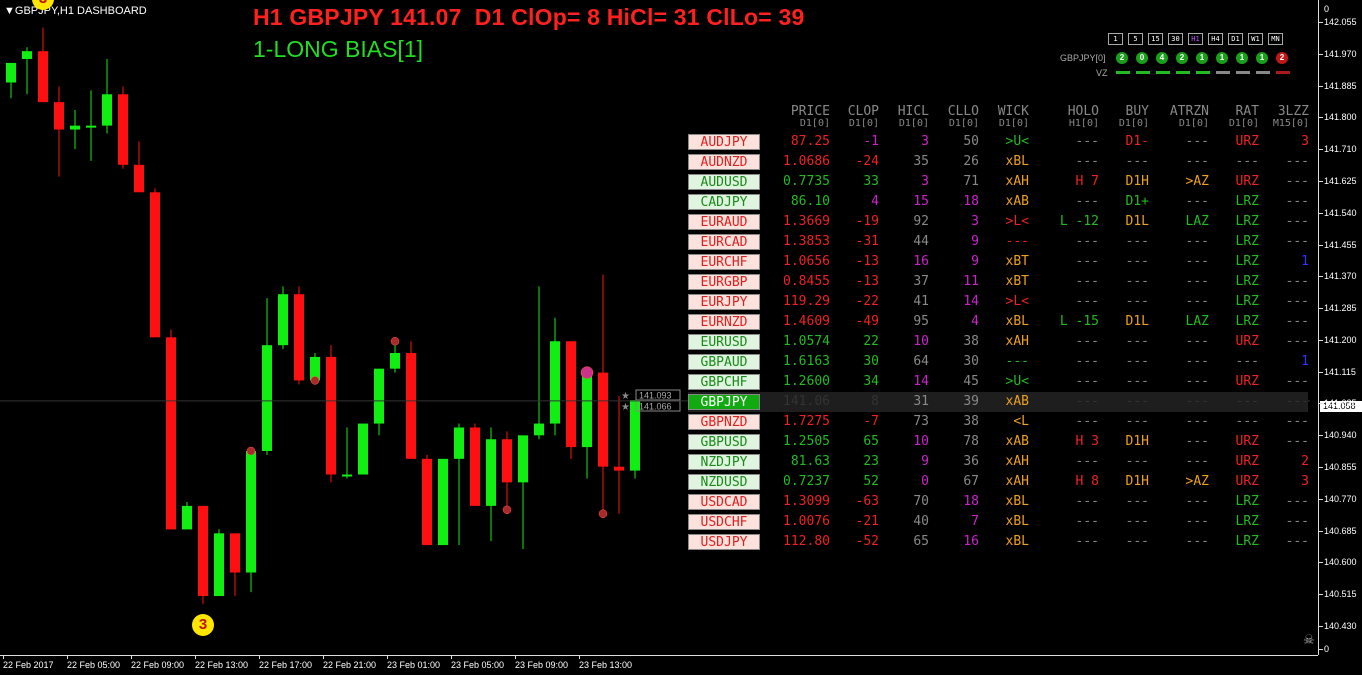  What do you see at coordinates (338, 49) in the screenshot?
I see `bias-label: 1-LONG BIAS[1]` at bounding box center [338, 49].